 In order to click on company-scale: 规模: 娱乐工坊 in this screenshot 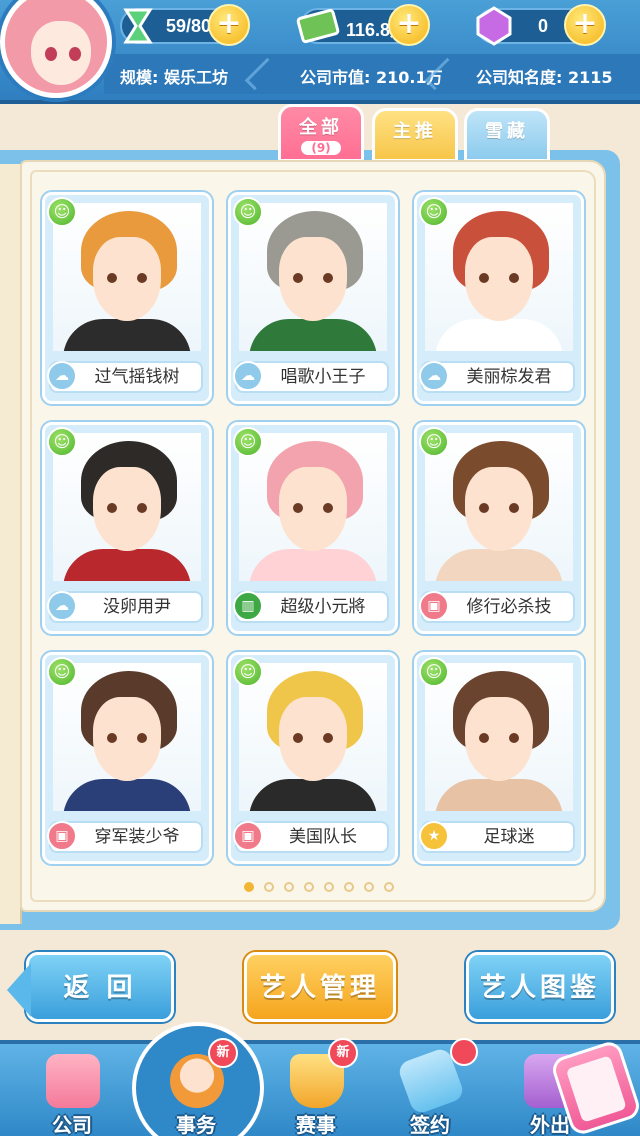, I will do `click(174, 77)`.